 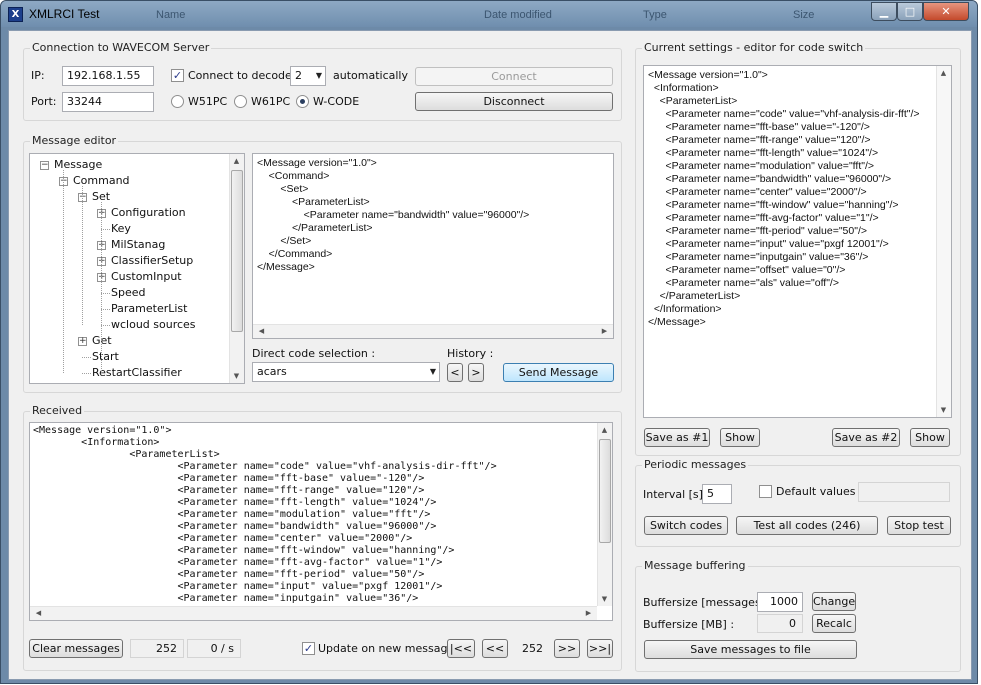 What do you see at coordinates (834, 623) in the screenshot?
I see `recalc-button: Recalc` at bounding box center [834, 623].